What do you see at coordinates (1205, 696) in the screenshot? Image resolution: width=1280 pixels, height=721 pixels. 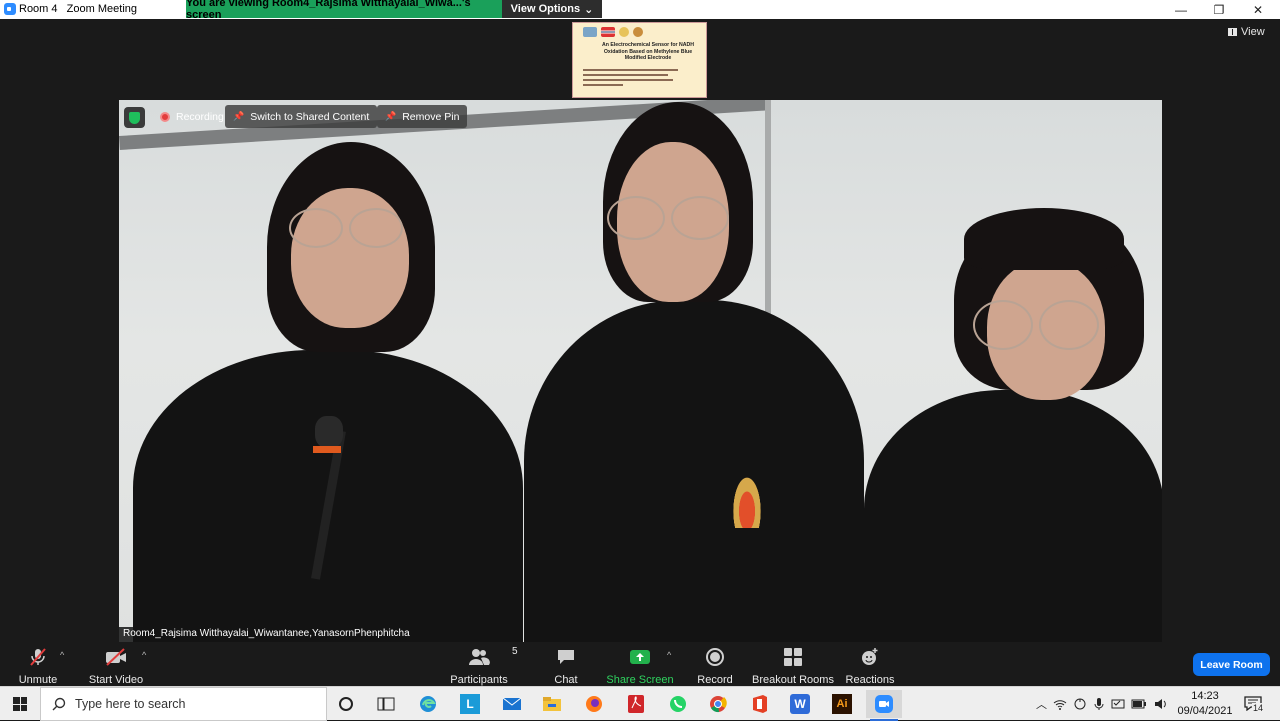 I see `clock-time: 14:23` at bounding box center [1205, 696].